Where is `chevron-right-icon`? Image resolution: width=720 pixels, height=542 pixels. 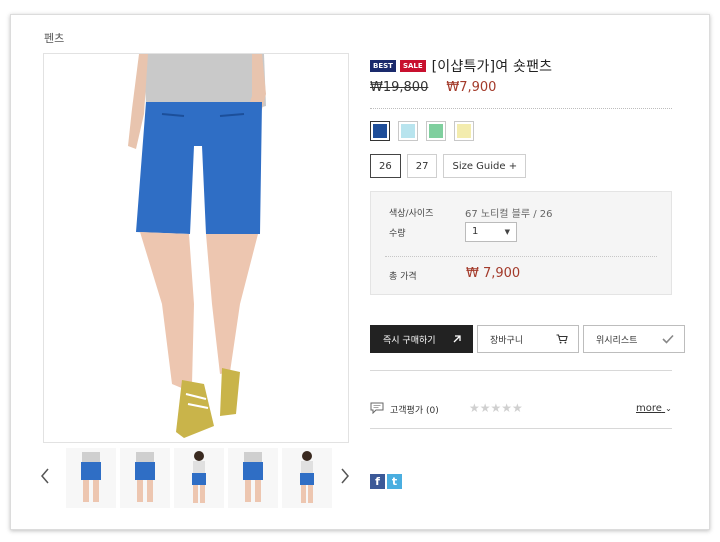 chevron-right-icon is located at coordinates (345, 476).